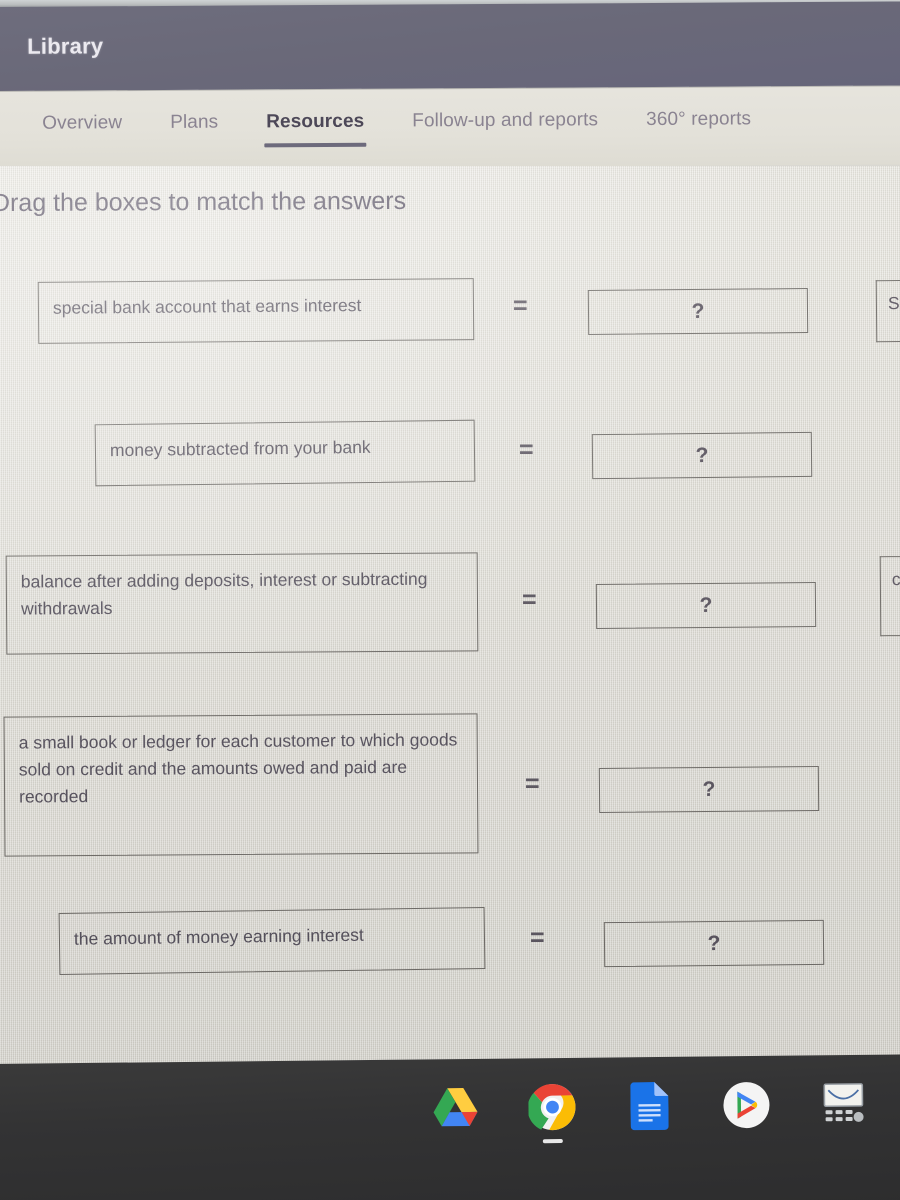 The width and height of the screenshot is (900, 1200). I want to click on play-store-icon, so click(746, 1105).